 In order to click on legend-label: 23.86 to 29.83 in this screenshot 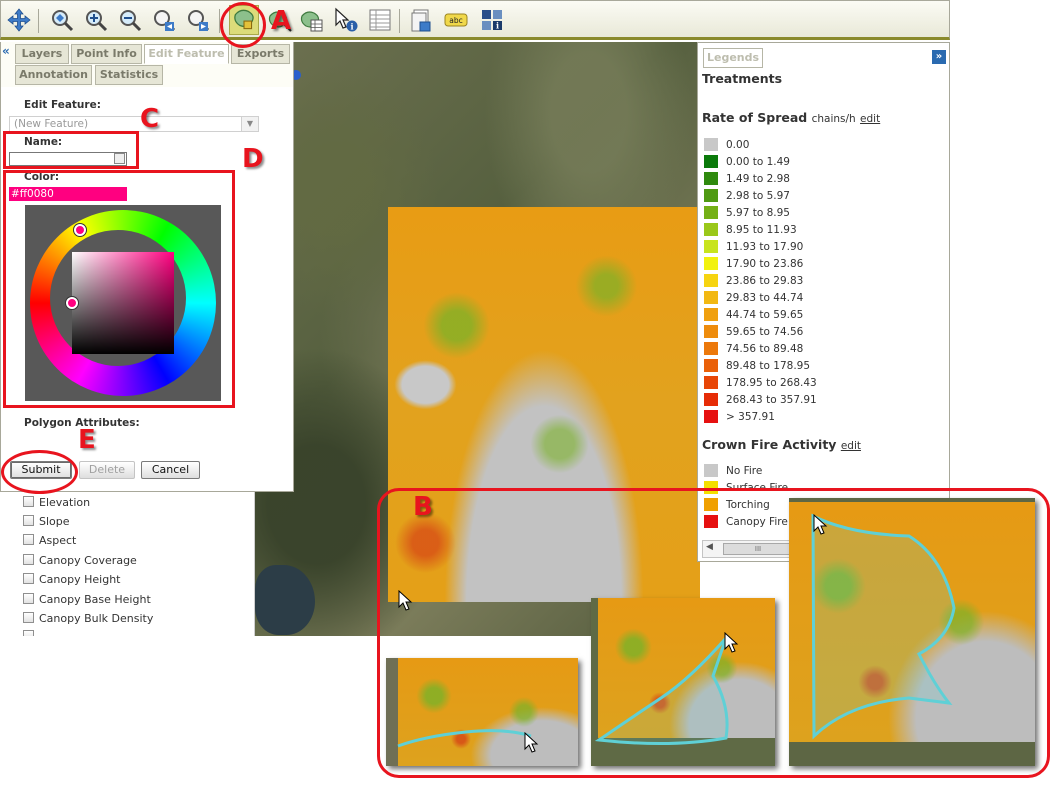, I will do `click(765, 281)`.